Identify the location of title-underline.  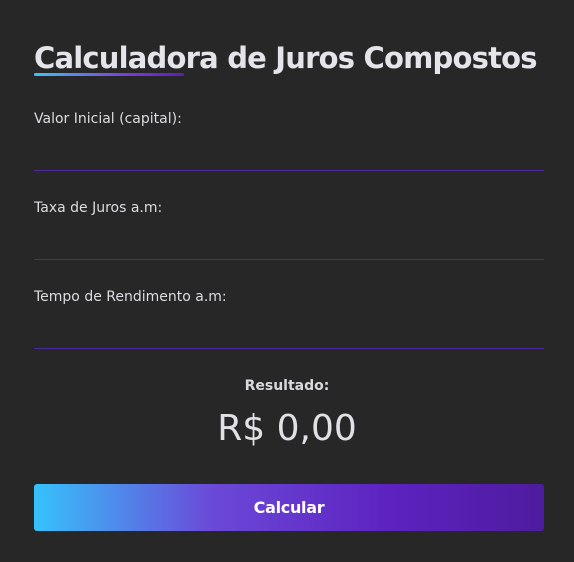
(109, 74).